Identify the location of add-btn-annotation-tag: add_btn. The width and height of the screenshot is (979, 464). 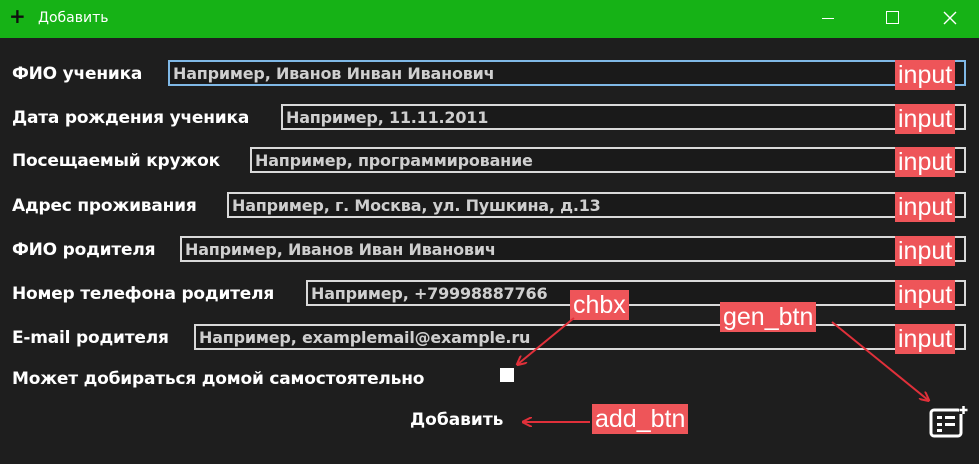
(640, 419).